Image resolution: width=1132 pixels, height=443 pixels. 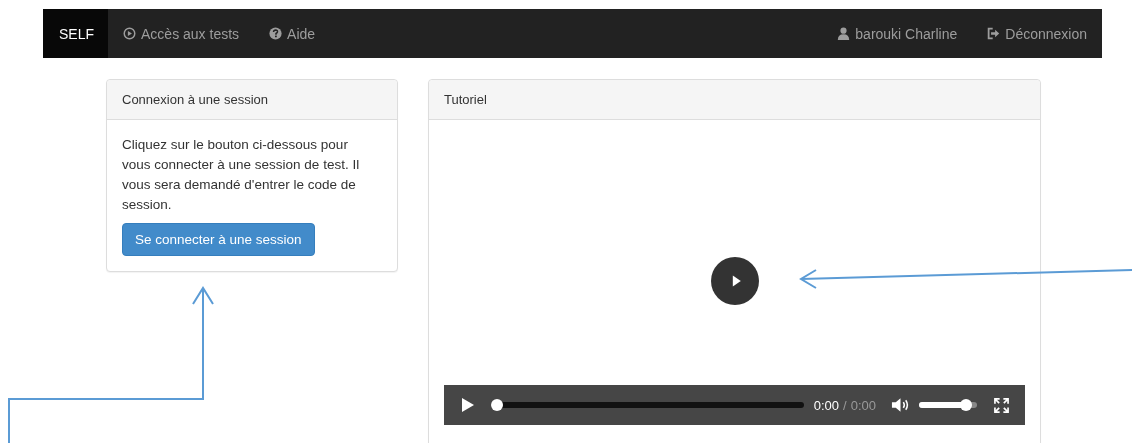 I want to click on fullscreen-icon, so click(x=1001, y=405).